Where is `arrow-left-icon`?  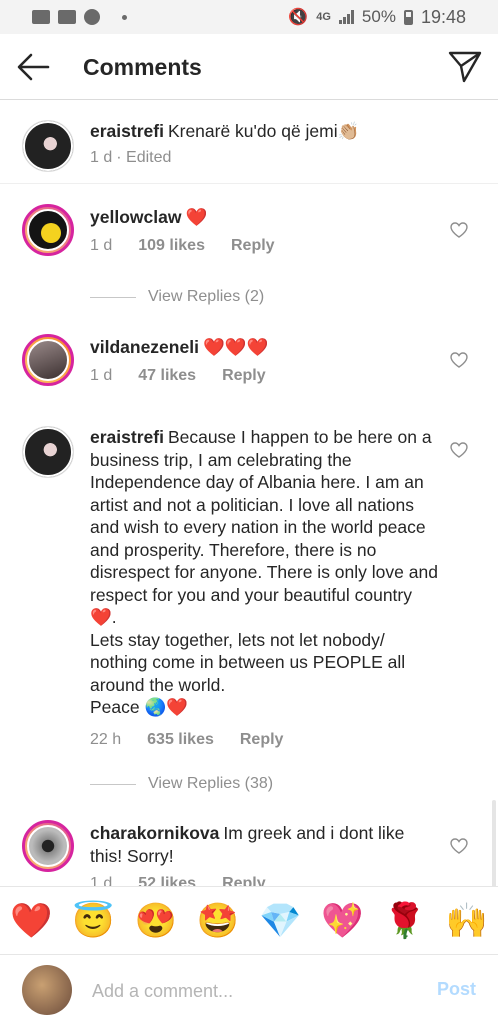
arrow-left-icon is located at coordinates (33, 67).